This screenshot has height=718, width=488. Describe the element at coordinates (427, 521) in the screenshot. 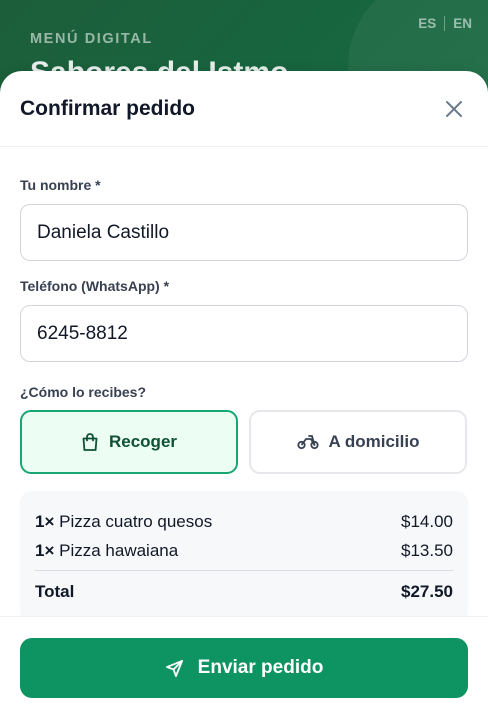

I see `item-price: $14.00` at that location.